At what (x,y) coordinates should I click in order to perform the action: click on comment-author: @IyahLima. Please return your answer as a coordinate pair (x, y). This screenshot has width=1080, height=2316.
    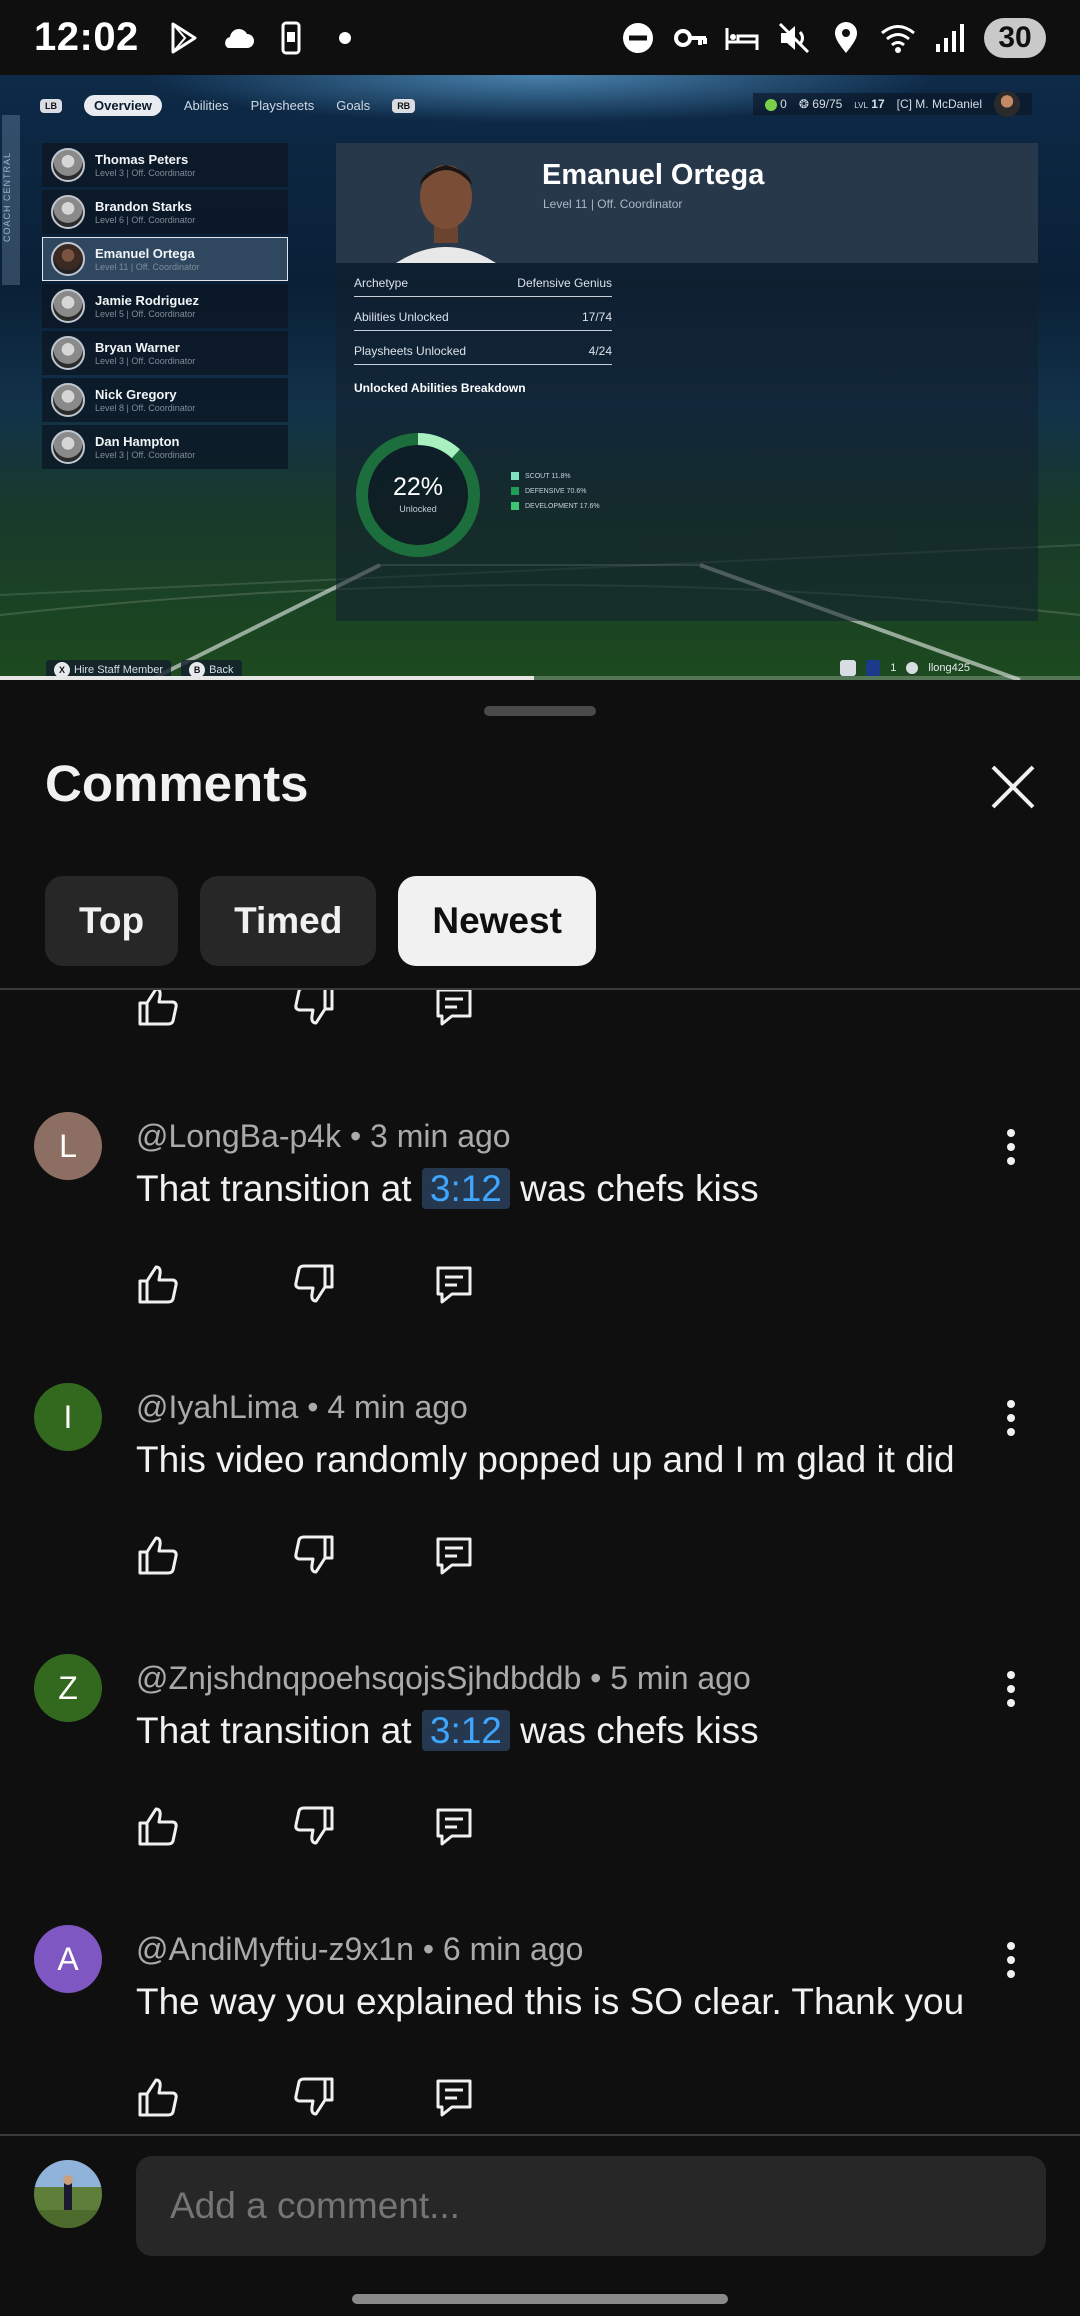
    Looking at the image, I should click on (217, 1407).